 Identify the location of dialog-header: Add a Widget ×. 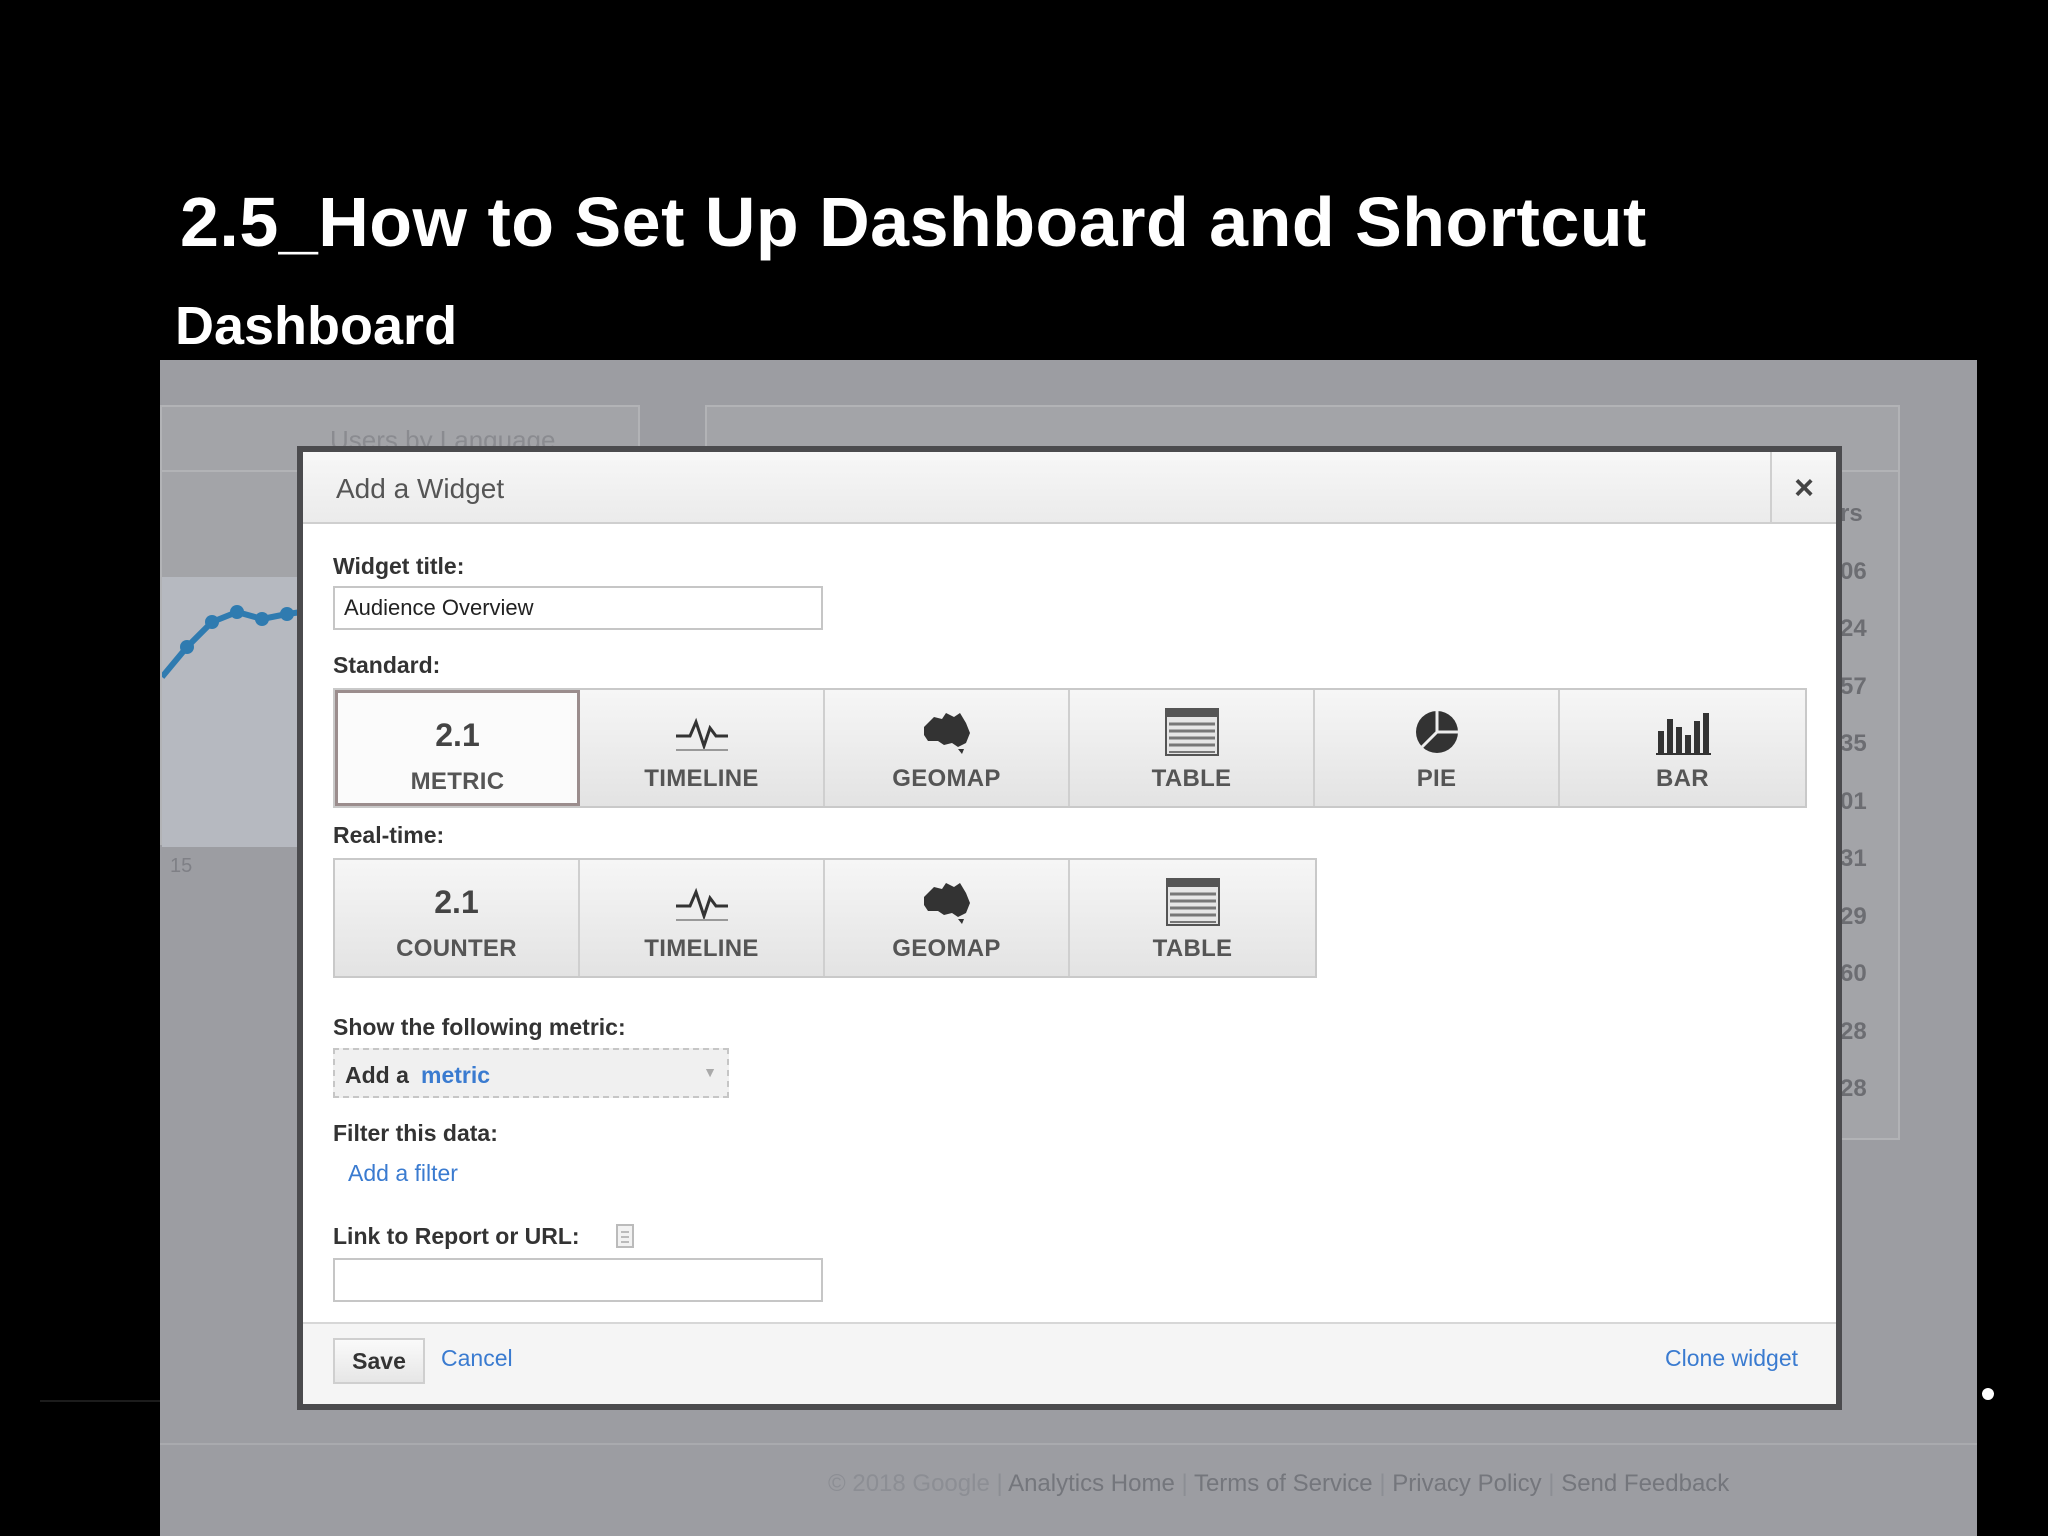
(1069, 488).